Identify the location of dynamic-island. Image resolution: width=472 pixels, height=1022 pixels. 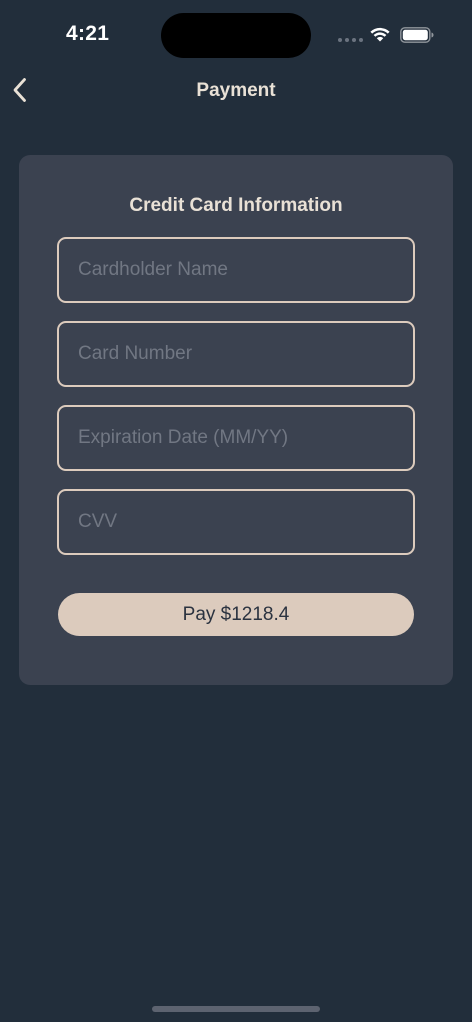
(236, 35).